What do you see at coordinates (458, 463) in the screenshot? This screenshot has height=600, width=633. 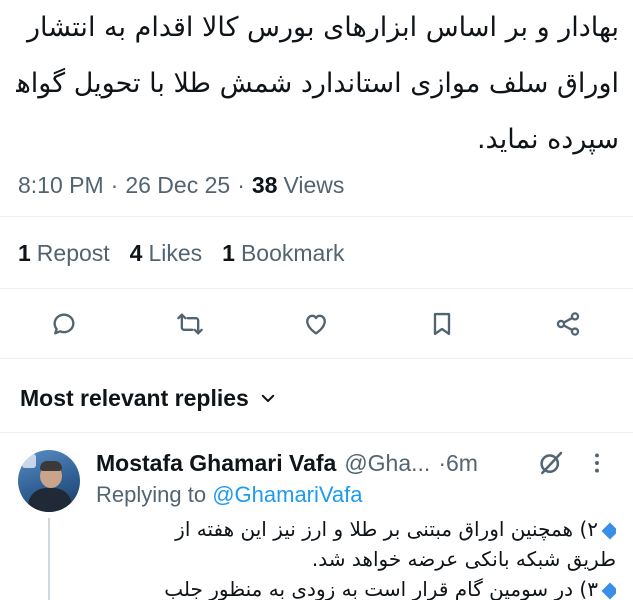 I see `reply-time: ·6m` at bounding box center [458, 463].